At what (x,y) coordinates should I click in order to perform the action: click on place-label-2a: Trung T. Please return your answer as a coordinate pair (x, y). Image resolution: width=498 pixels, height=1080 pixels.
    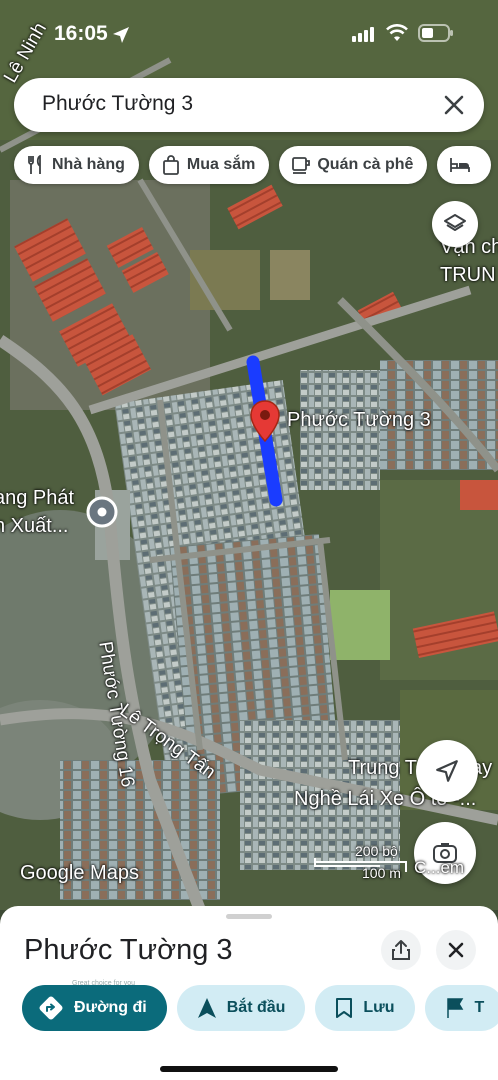
    Looking at the image, I should click on (382, 768).